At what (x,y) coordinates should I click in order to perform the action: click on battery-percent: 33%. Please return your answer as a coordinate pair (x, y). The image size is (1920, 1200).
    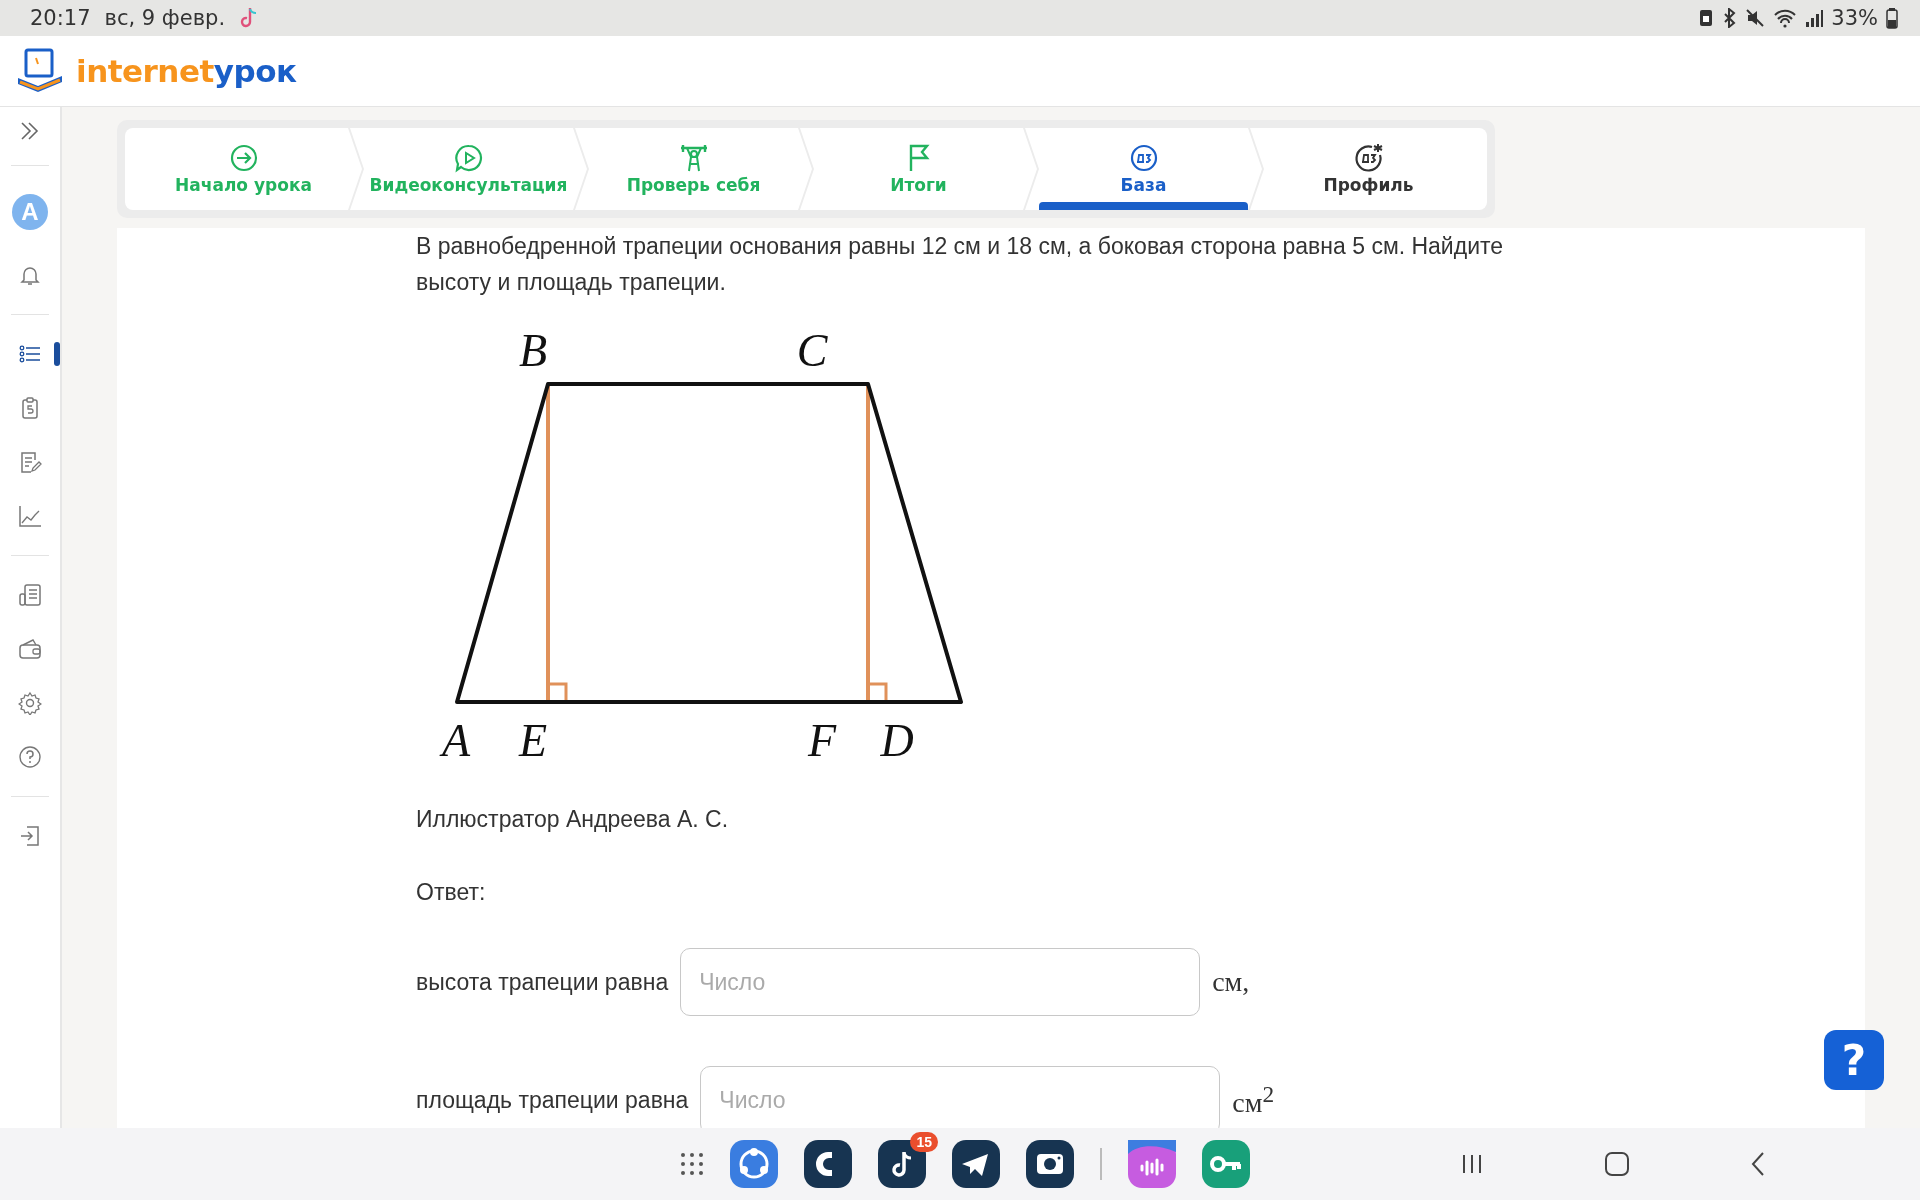
    Looking at the image, I should click on (1854, 18).